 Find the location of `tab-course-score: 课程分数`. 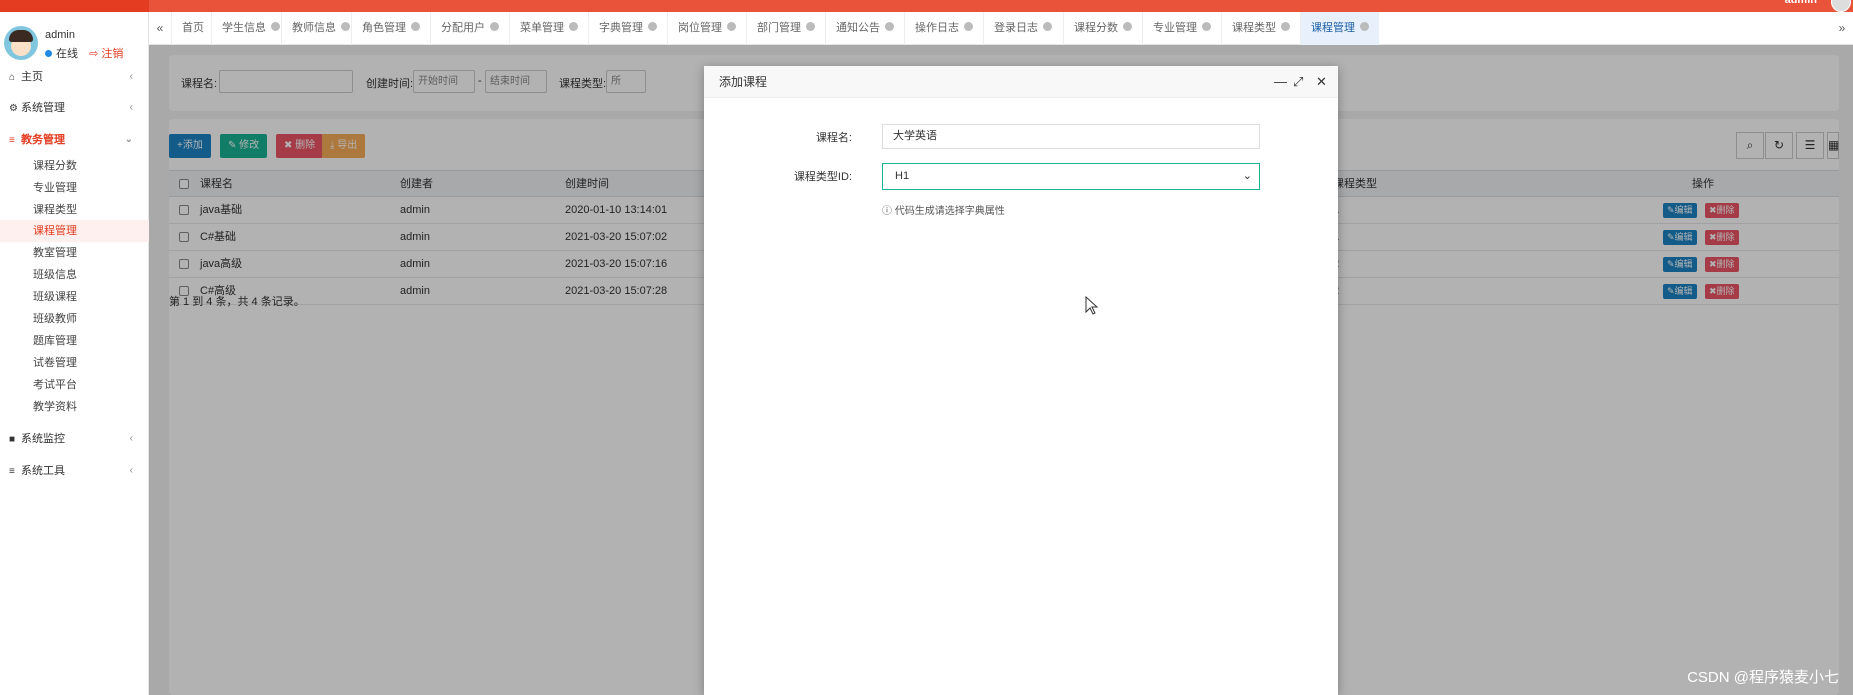

tab-course-score: 课程分数 is located at coordinates (1102, 28).